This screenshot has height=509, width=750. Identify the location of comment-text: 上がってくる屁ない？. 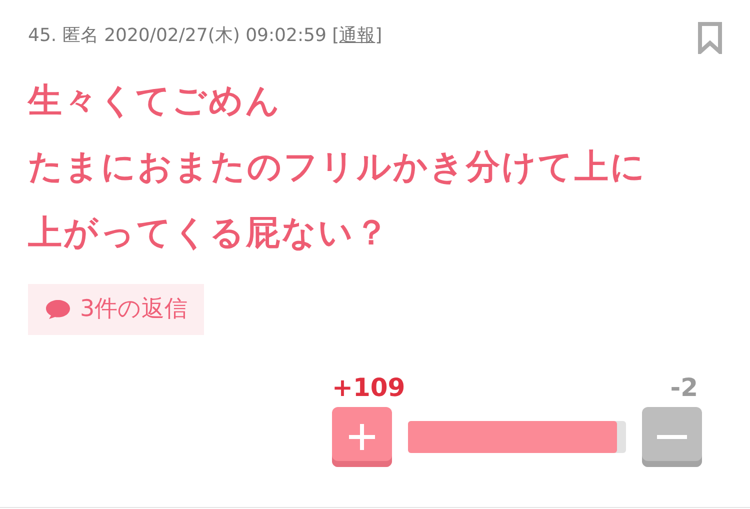
(209, 233).